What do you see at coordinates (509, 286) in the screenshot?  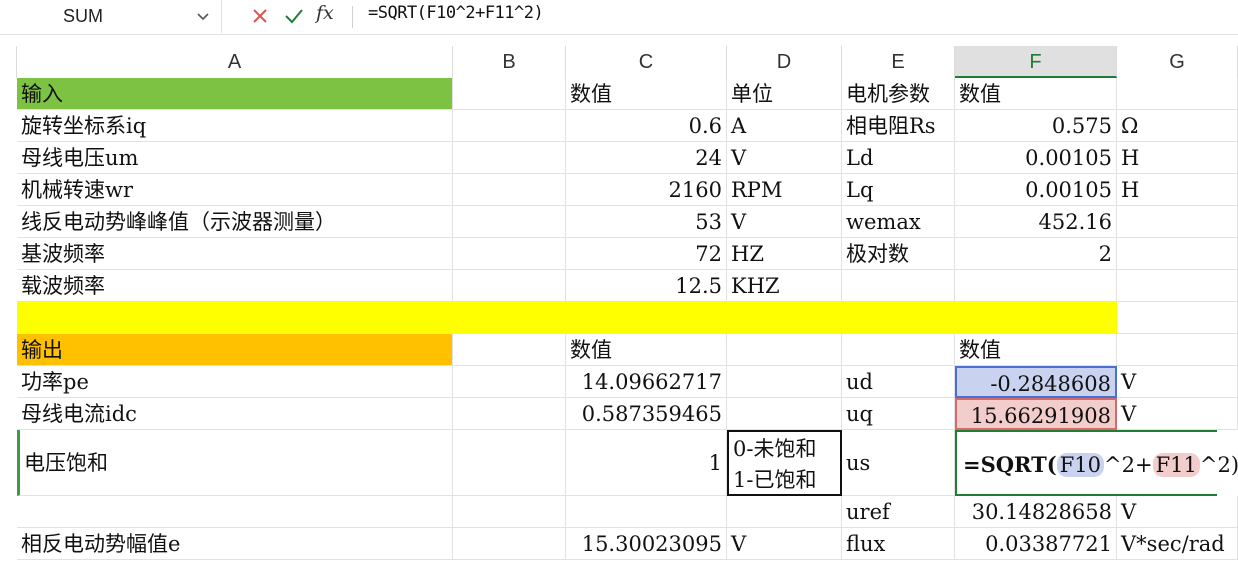 I see `cell-b7` at bounding box center [509, 286].